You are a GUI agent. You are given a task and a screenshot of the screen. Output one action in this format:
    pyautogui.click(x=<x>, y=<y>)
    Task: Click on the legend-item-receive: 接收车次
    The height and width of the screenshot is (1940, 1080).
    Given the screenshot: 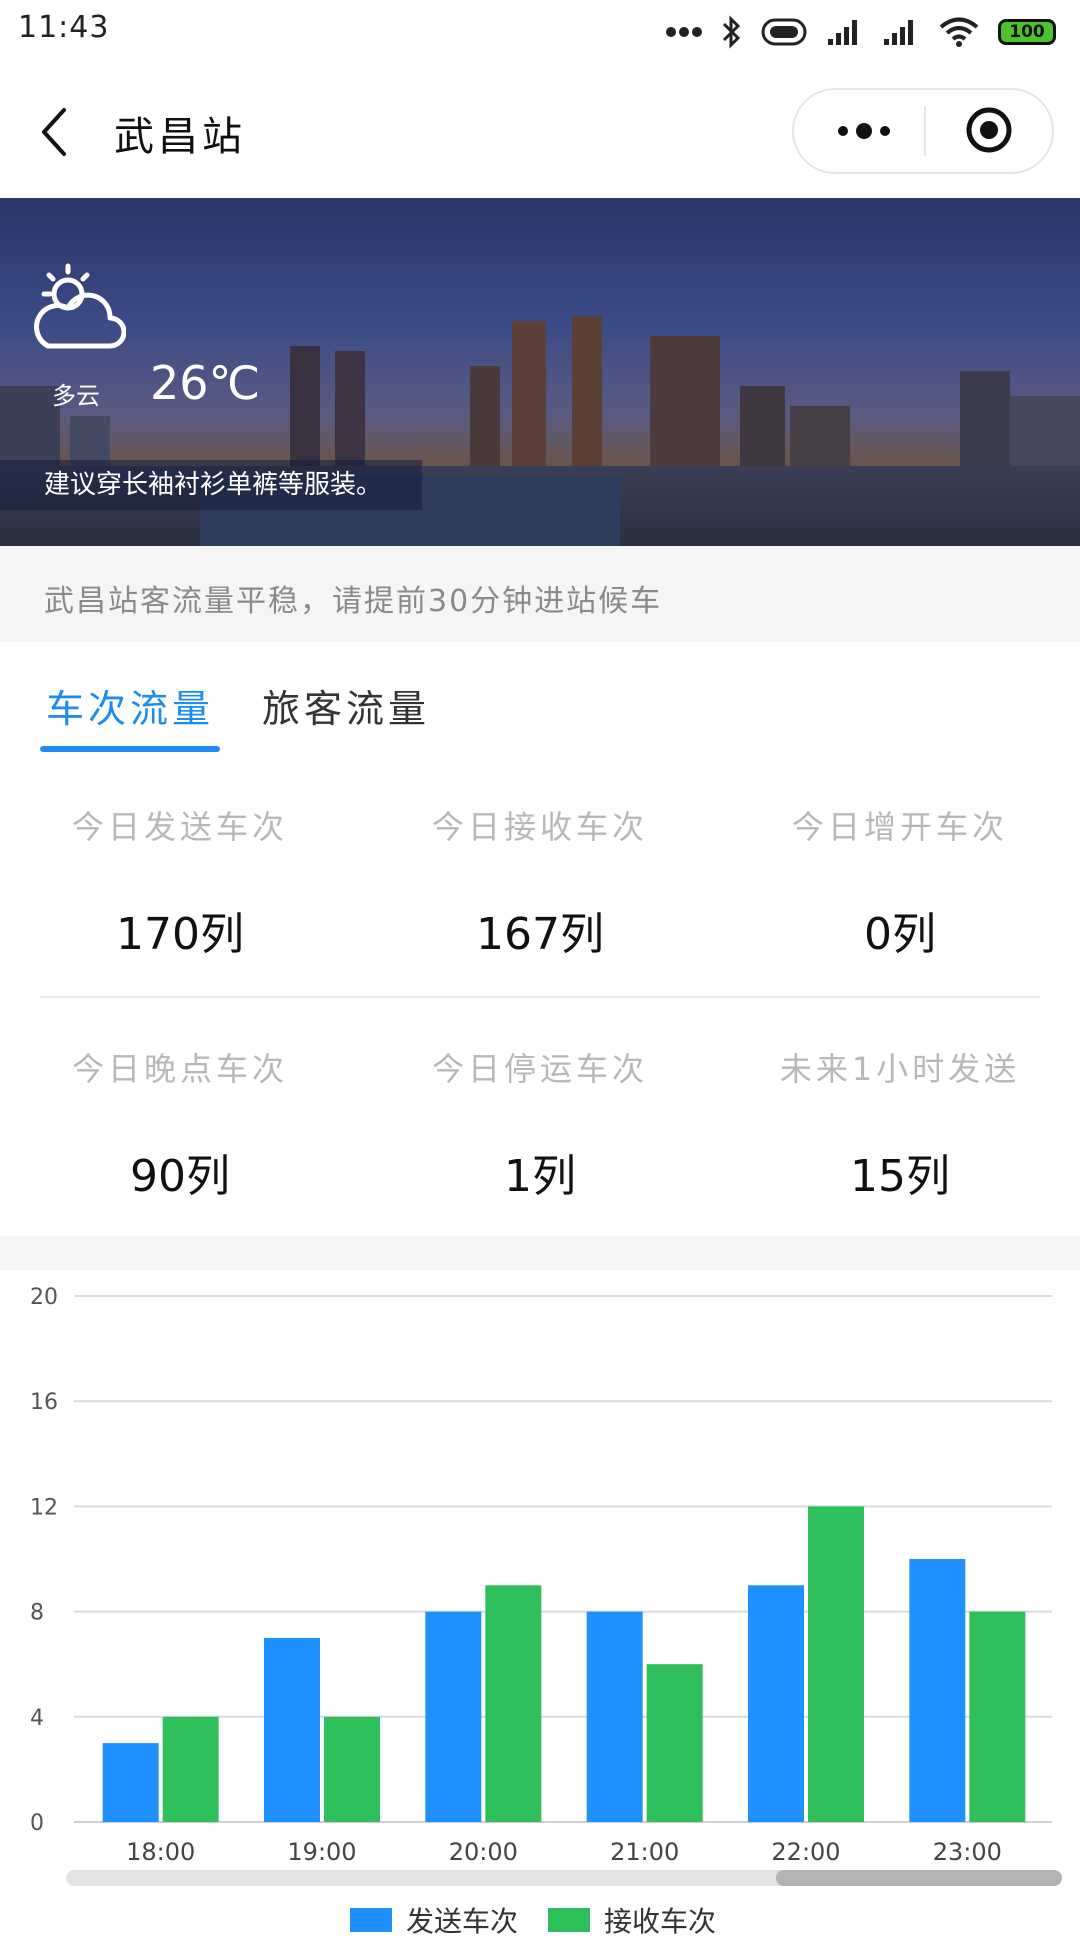 What is the action you would take?
    pyautogui.click(x=632, y=1920)
    